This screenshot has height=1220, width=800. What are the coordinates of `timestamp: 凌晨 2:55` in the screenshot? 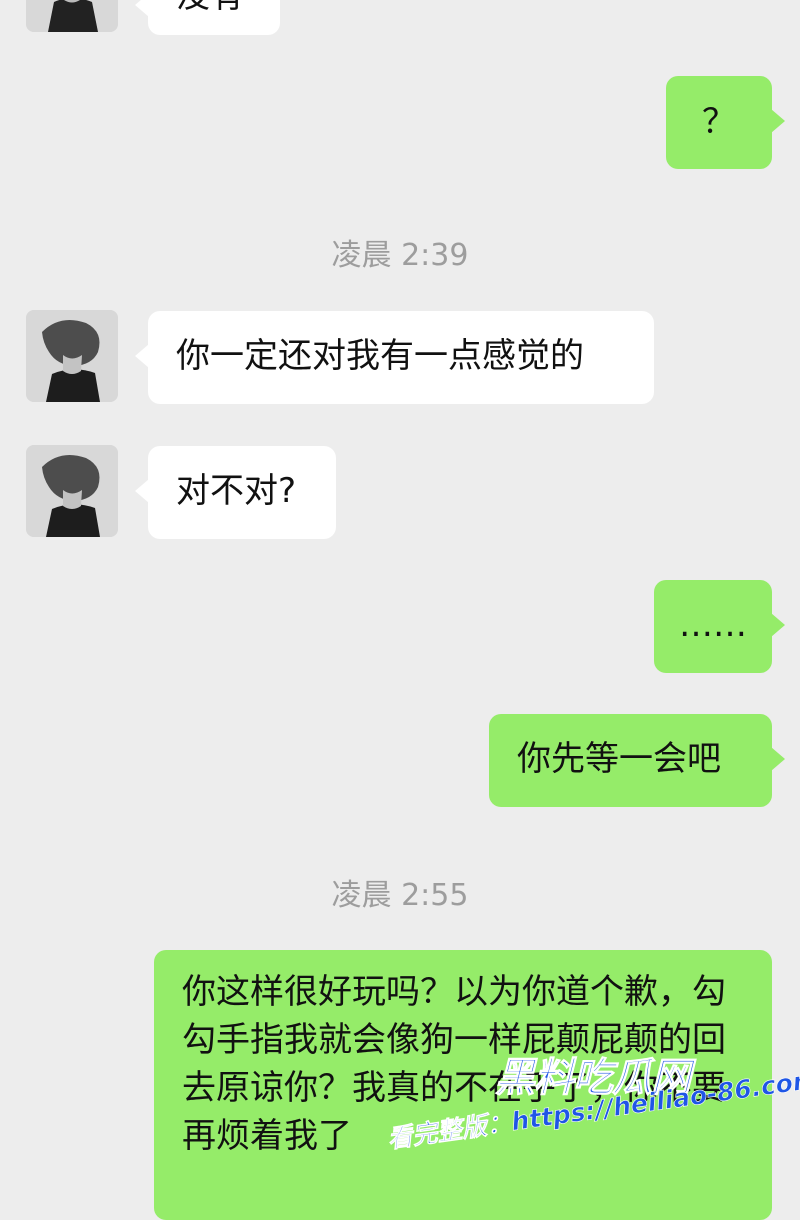 It's located at (400, 895).